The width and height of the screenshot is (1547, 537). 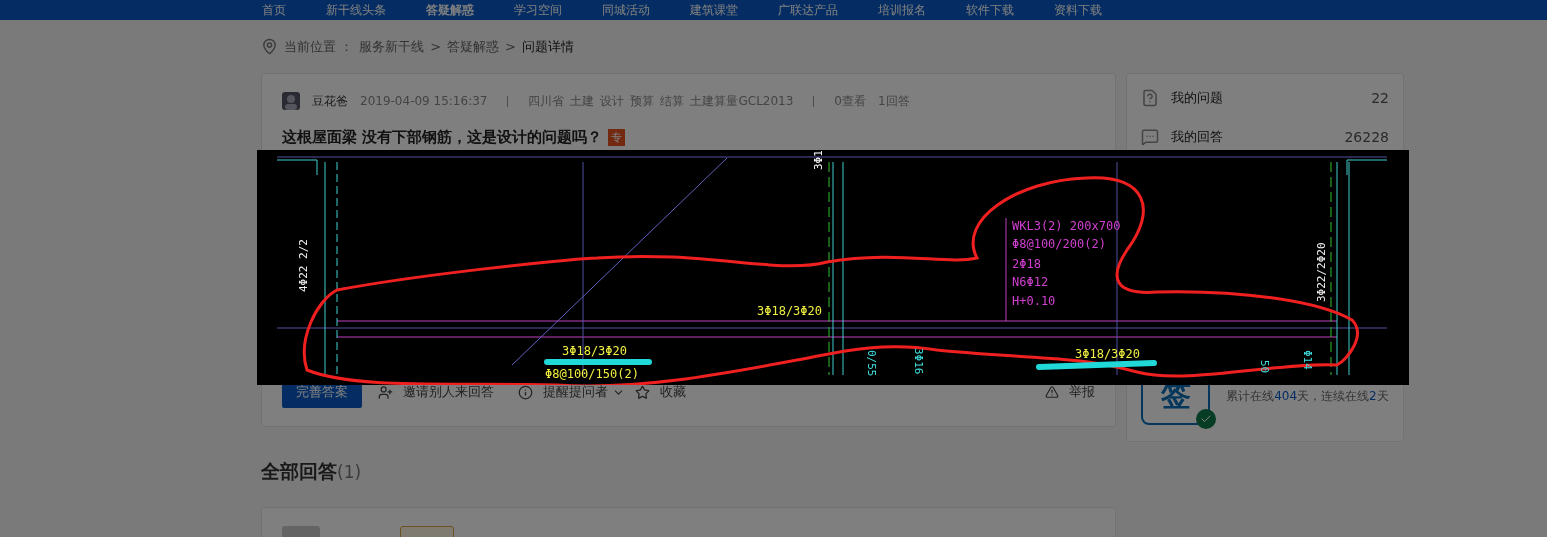 What do you see at coordinates (1150, 136) in the screenshot?
I see `comment-icon` at bounding box center [1150, 136].